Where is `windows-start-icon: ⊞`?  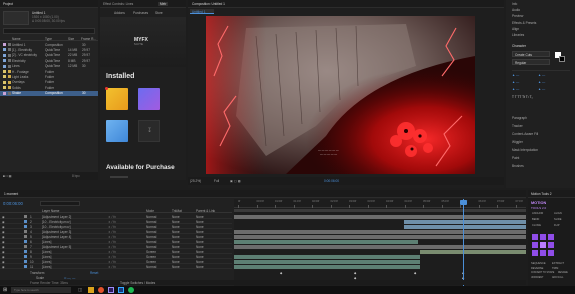 windows-start-icon: ⊞ is located at coordinates (5, 290).